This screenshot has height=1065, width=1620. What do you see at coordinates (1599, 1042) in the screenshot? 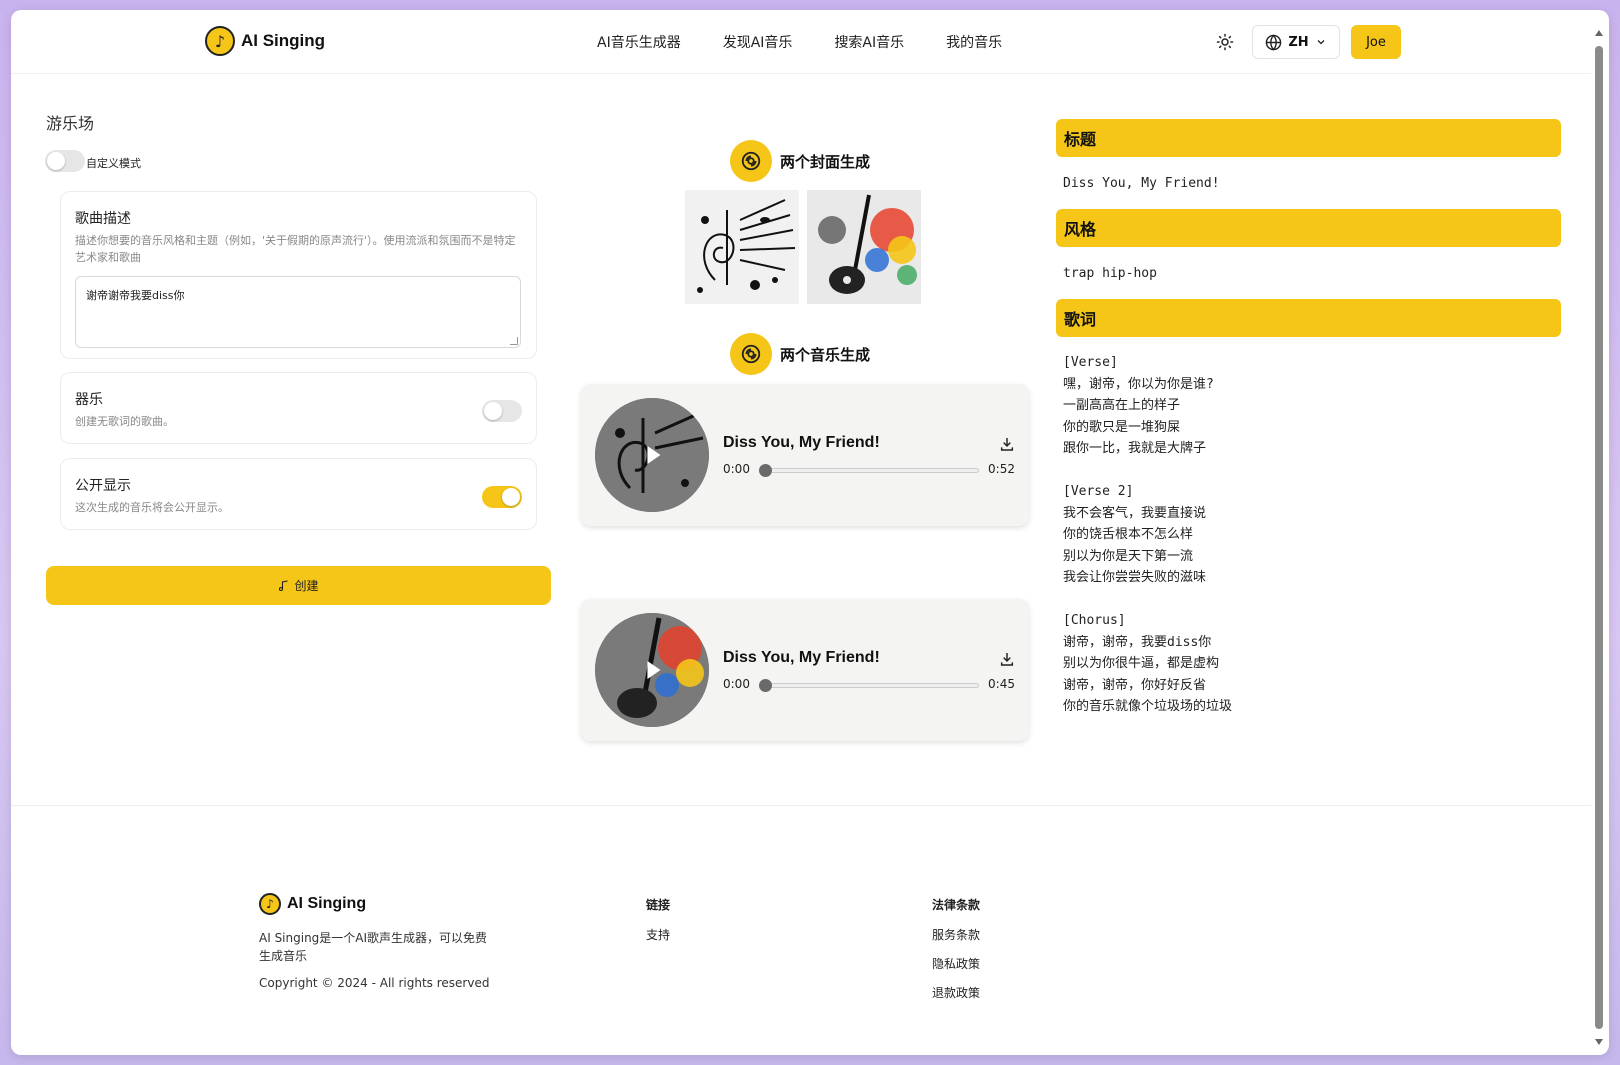
I see `scroll-down-arrow-icon` at bounding box center [1599, 1042].